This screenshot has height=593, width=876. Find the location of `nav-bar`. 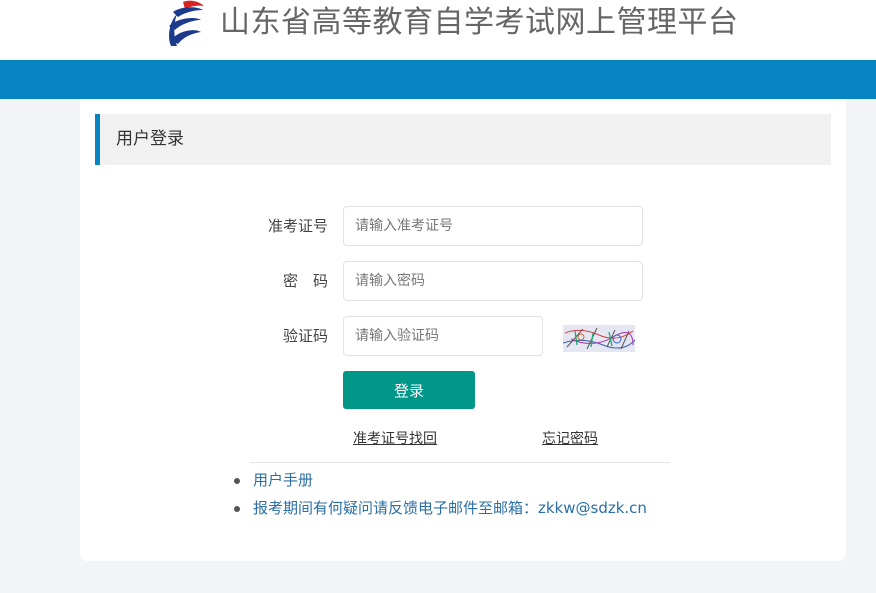

nav-bar is located at coordinates (438, 79).